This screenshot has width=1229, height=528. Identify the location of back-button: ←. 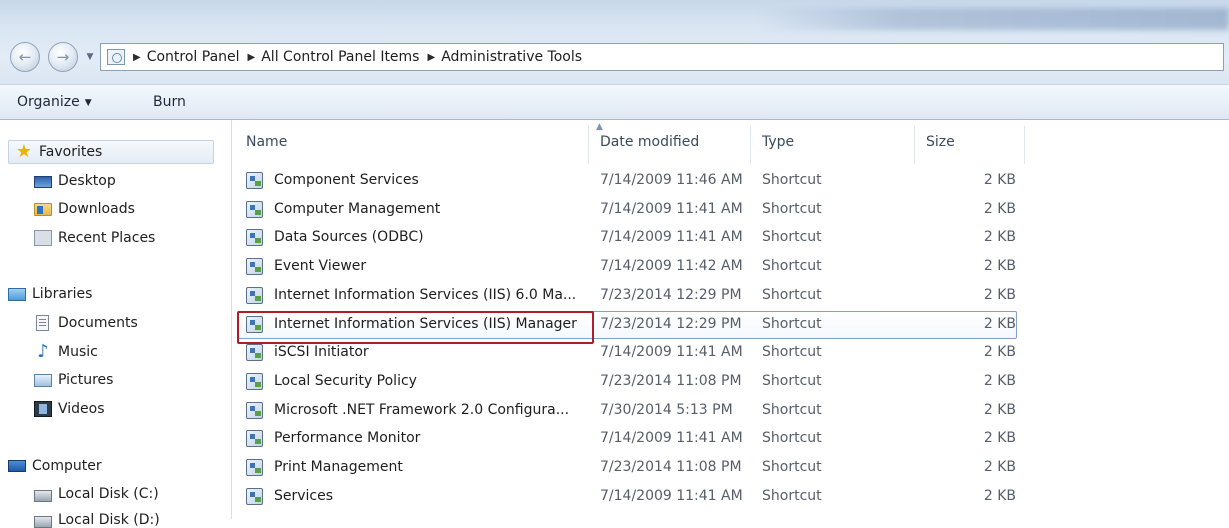
(25, 57).